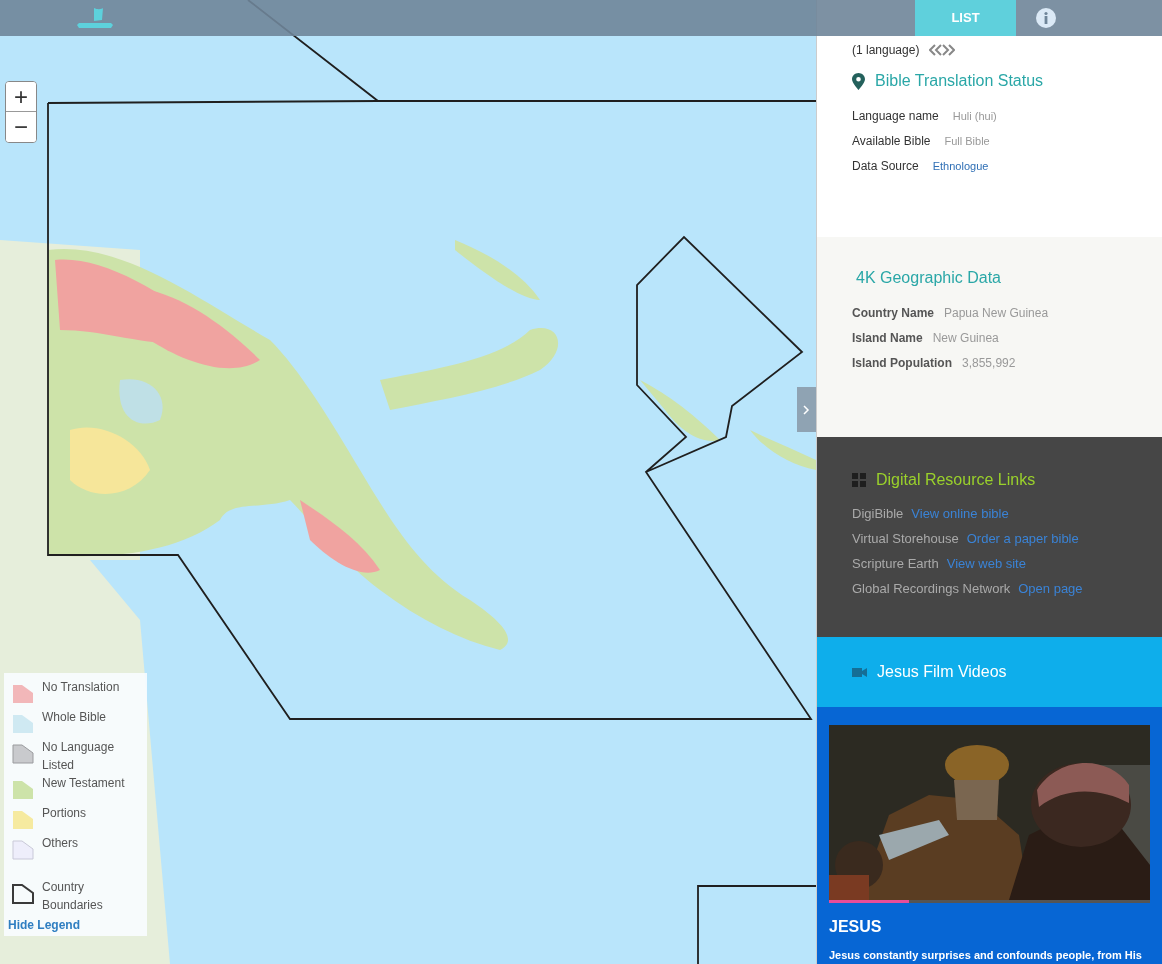 This screenshot has width=1162, height=964. What do you see at coordinates (858, 81) in the screenshot?
I see `map-pin-icon` at bounding box center [858, 81].